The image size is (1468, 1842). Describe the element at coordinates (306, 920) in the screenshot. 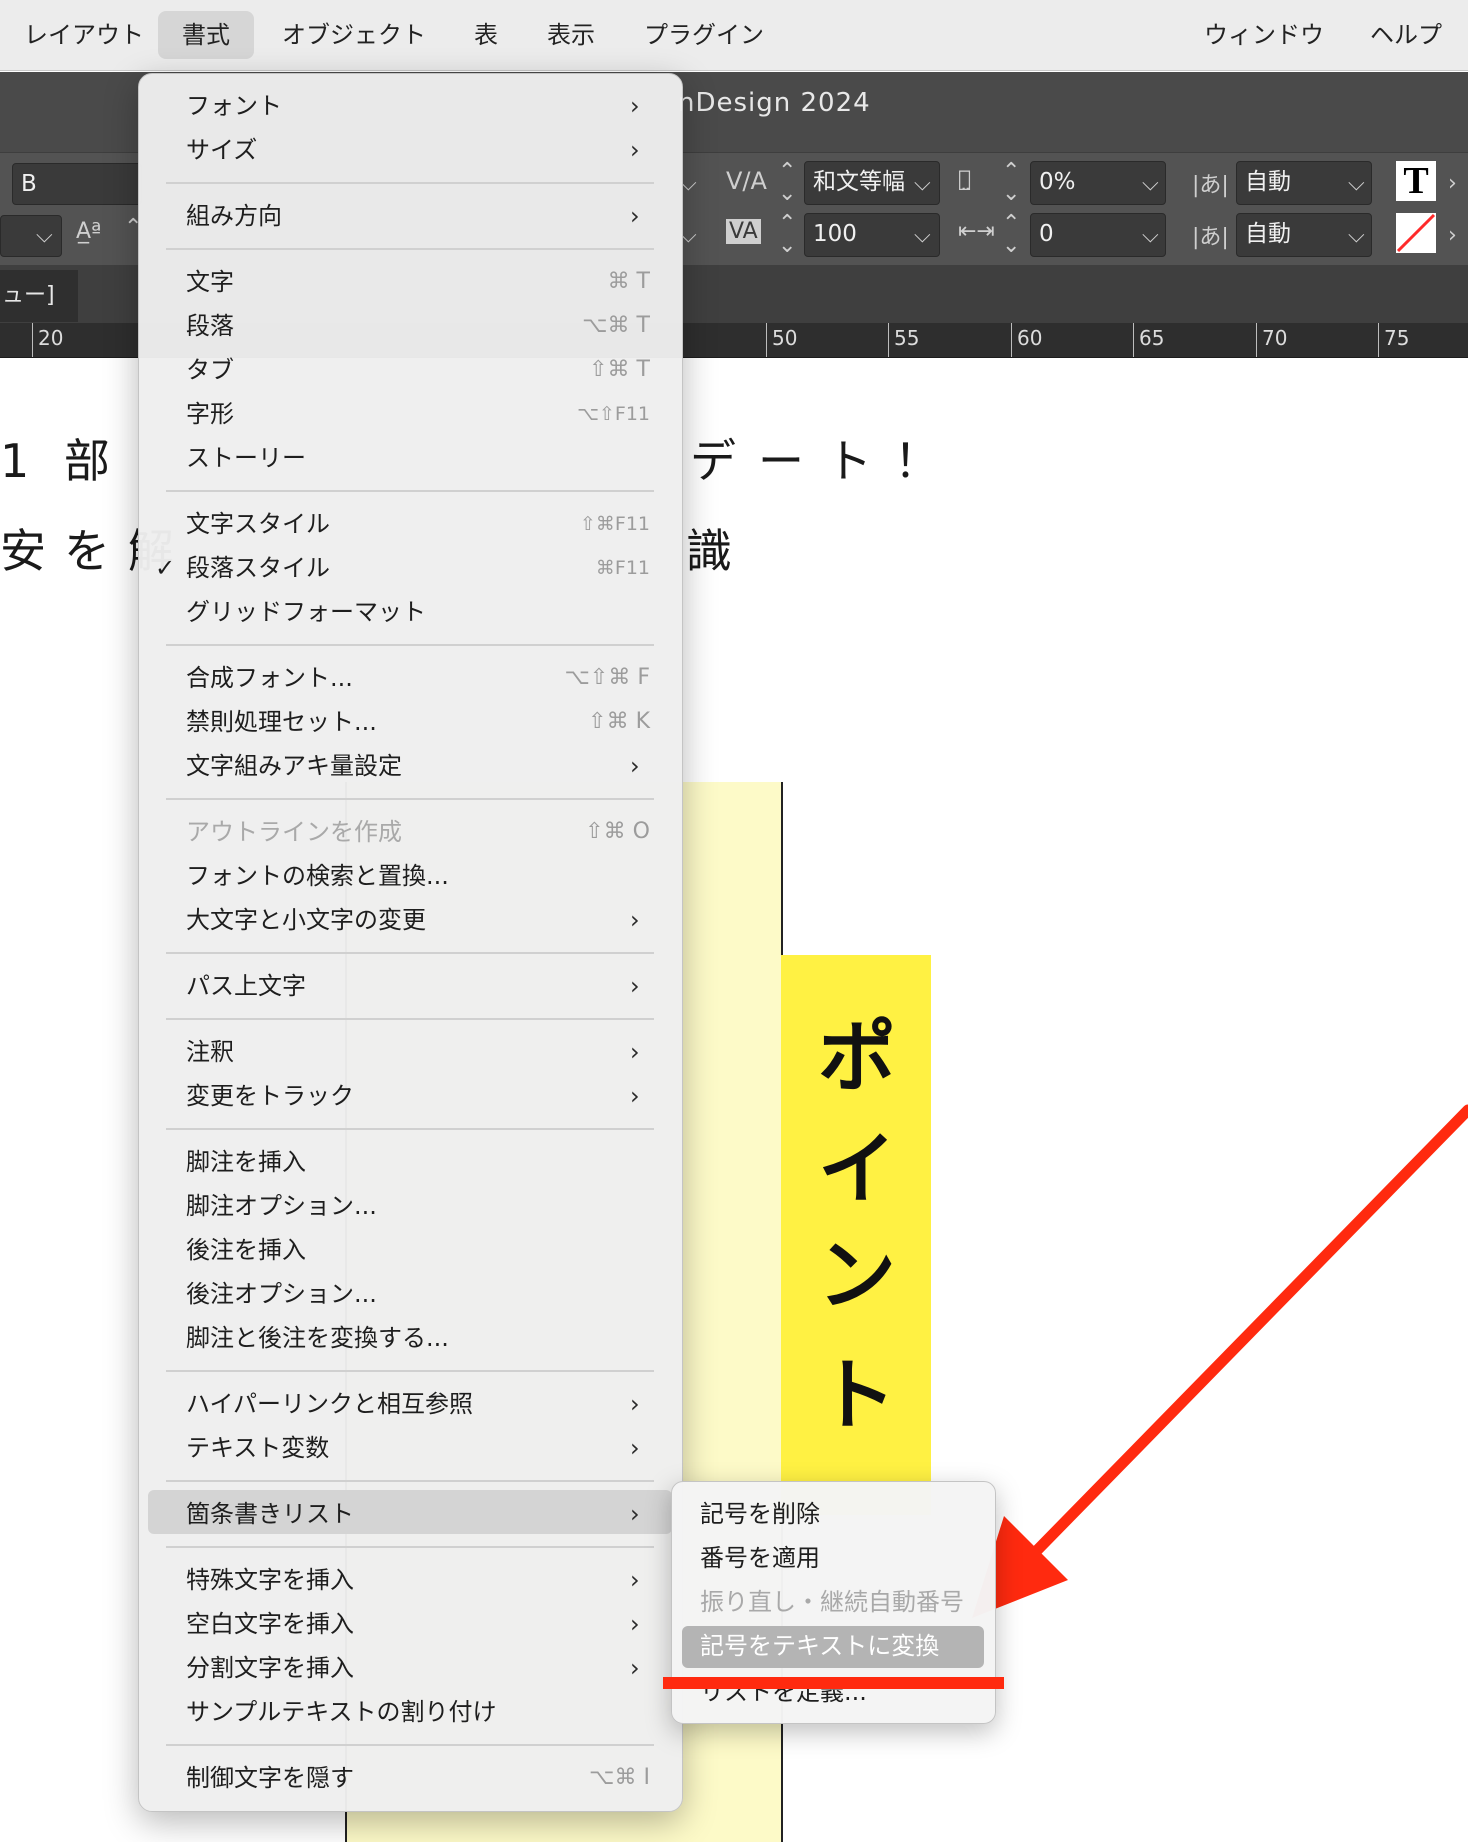

I see `menu-item-change-case: 大文字と小文字の変更` at that location.